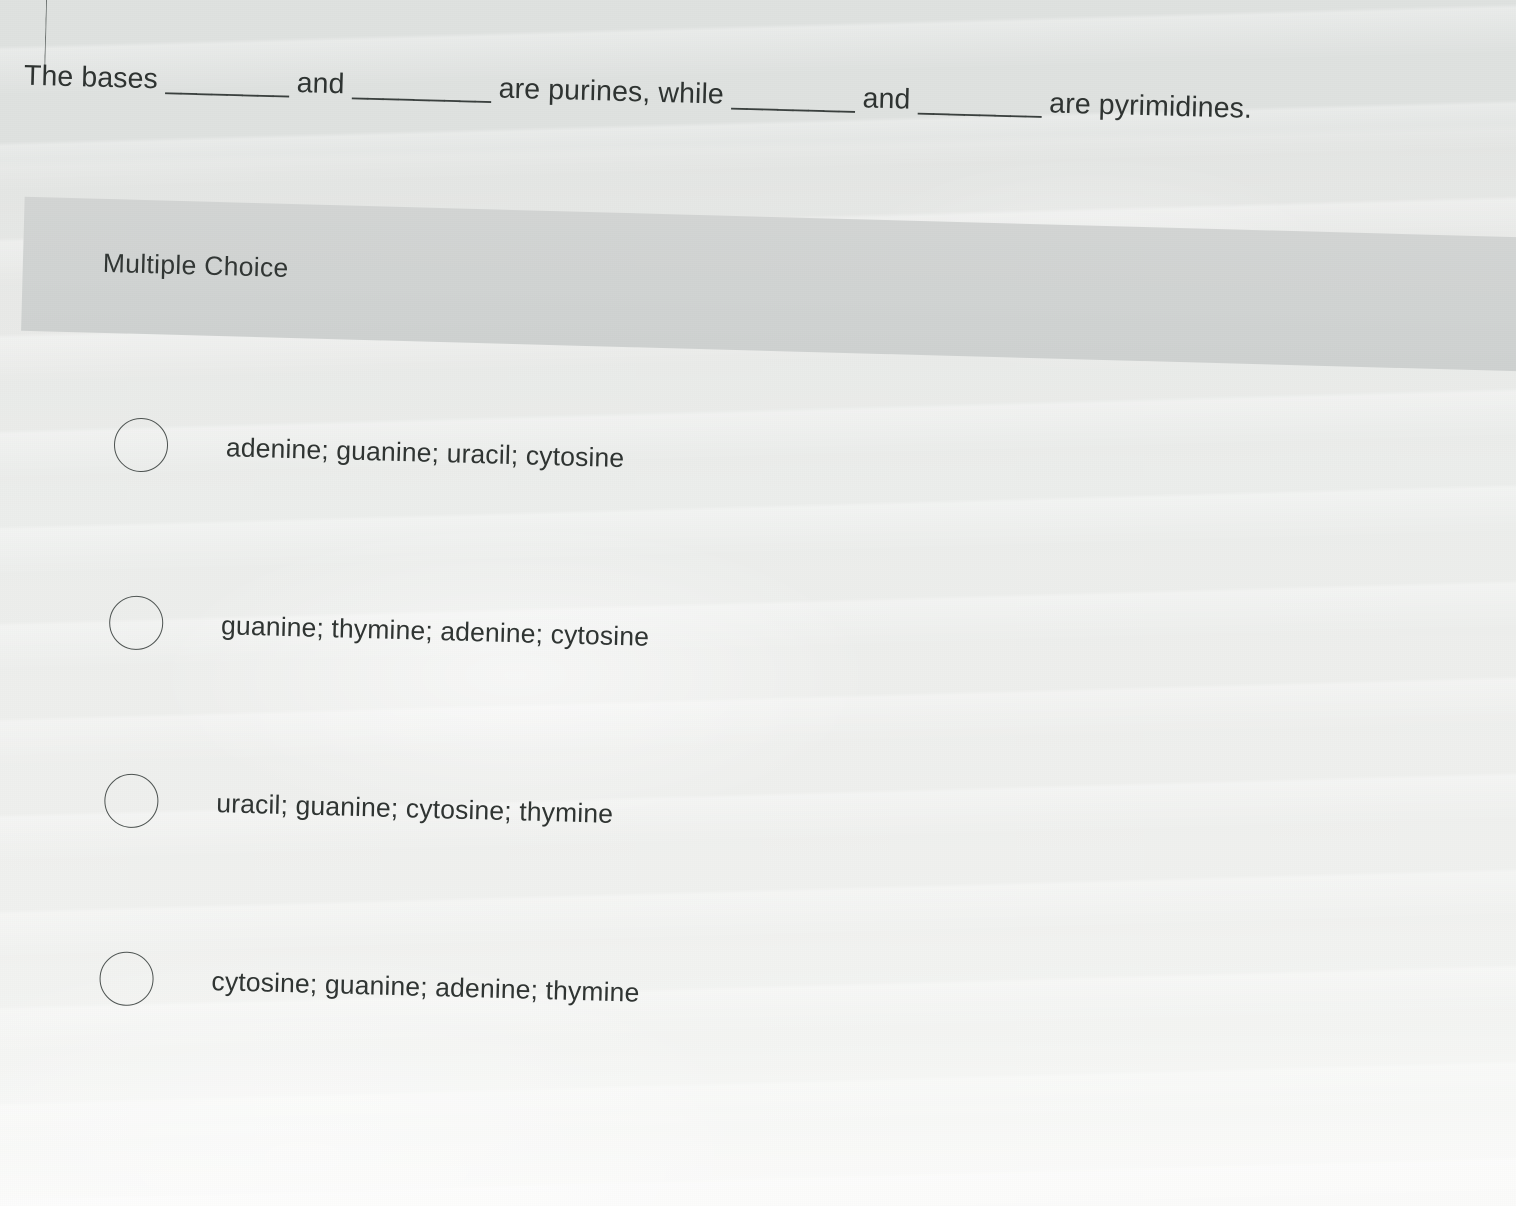  What do you see at coordinates (227, 81) in the screenshot?
I see `question-blank-1: ________` at bounding box center [227, 81].